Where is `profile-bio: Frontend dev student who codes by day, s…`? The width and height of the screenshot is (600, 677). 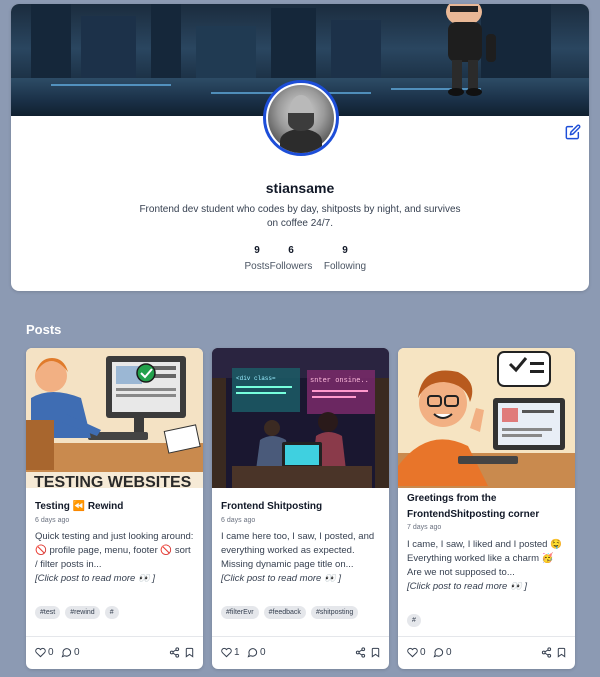
profile-bio: Frontend dev student who codes by day, s… is located at coordinates (300, 216).